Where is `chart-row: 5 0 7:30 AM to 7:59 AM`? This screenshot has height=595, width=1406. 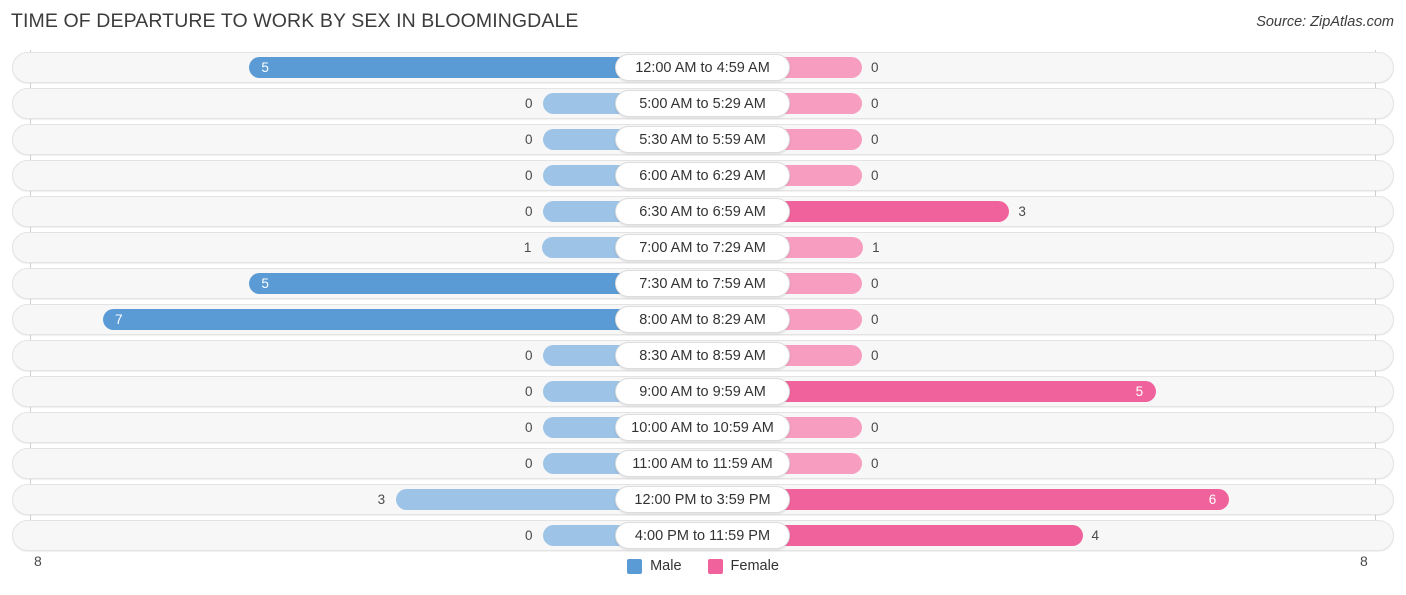
chart-row: 5 0 7:30 AM to 7:59 AM is located at coordinates (703, 284).